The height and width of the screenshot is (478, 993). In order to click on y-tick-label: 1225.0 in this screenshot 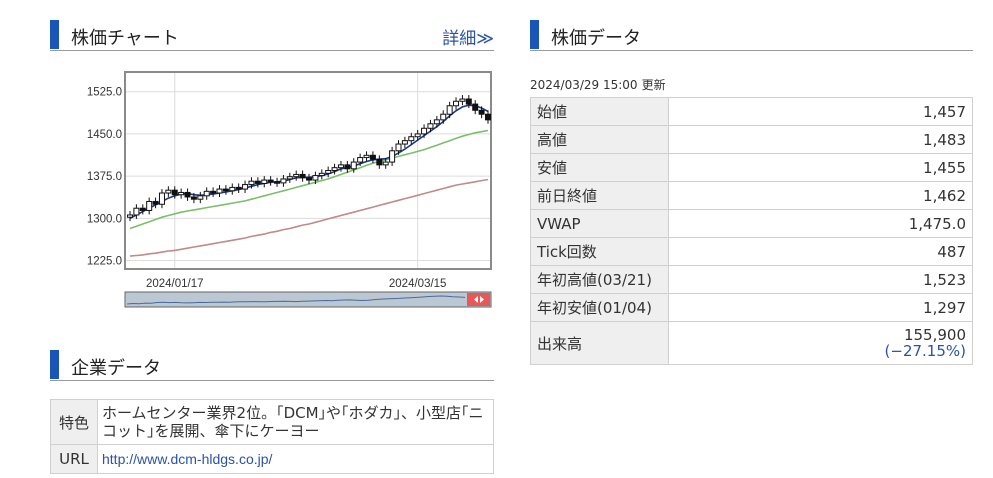, I will do `click(104, 262)`.